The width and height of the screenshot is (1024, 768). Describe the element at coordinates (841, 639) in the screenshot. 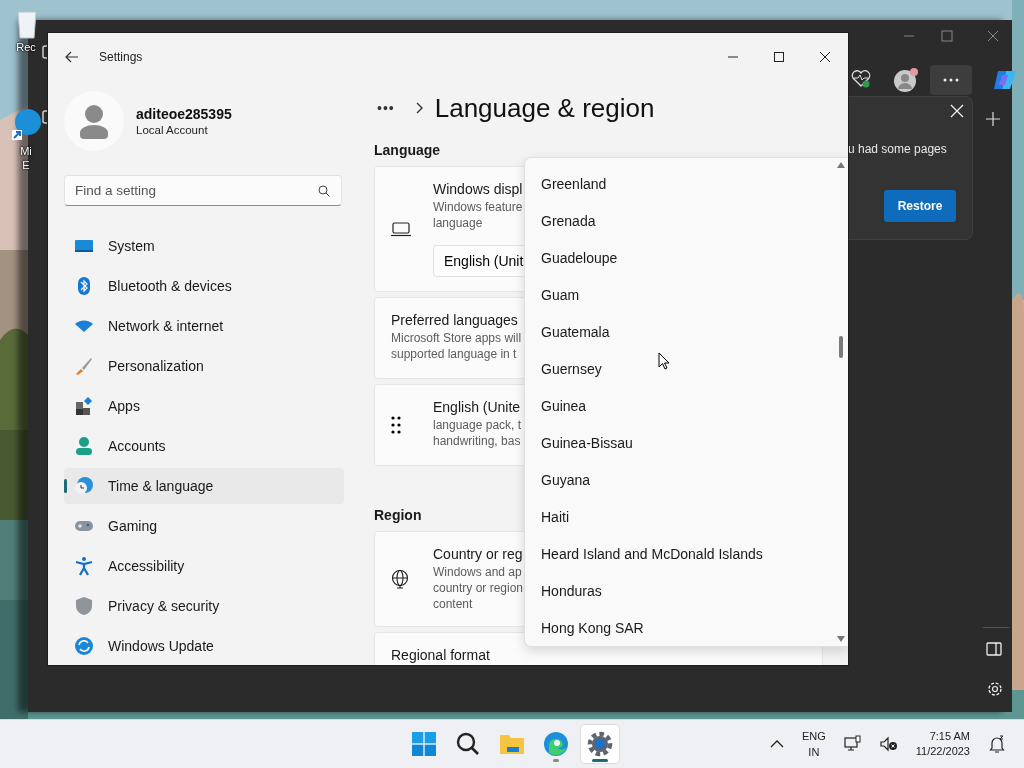

I see `scroll-down-icon` at that location.